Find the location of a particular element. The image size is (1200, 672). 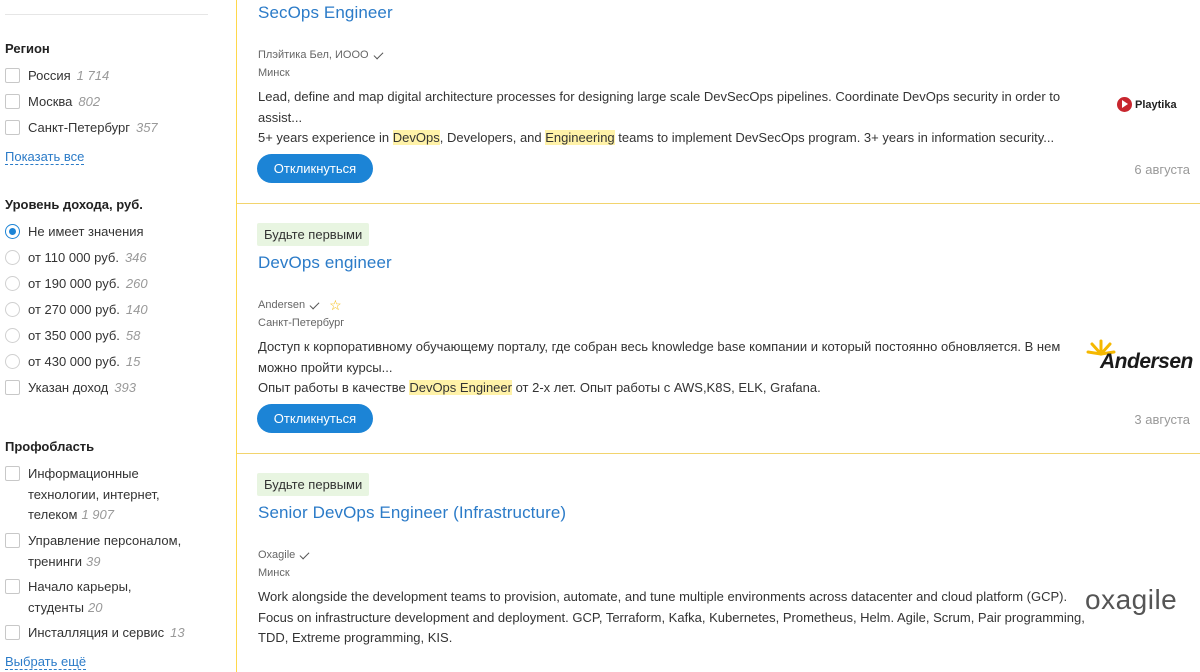

company-logo: oxagile is located at coordinates (1131, 600).